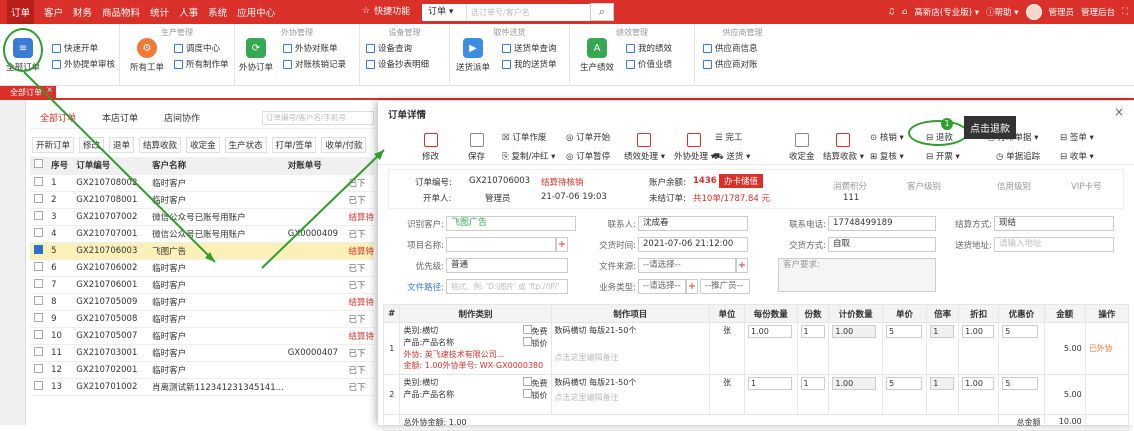  Describe the element at coordinates (1107, 348) in the screenshot. I see `outsourced-status: 已外协` at that location.